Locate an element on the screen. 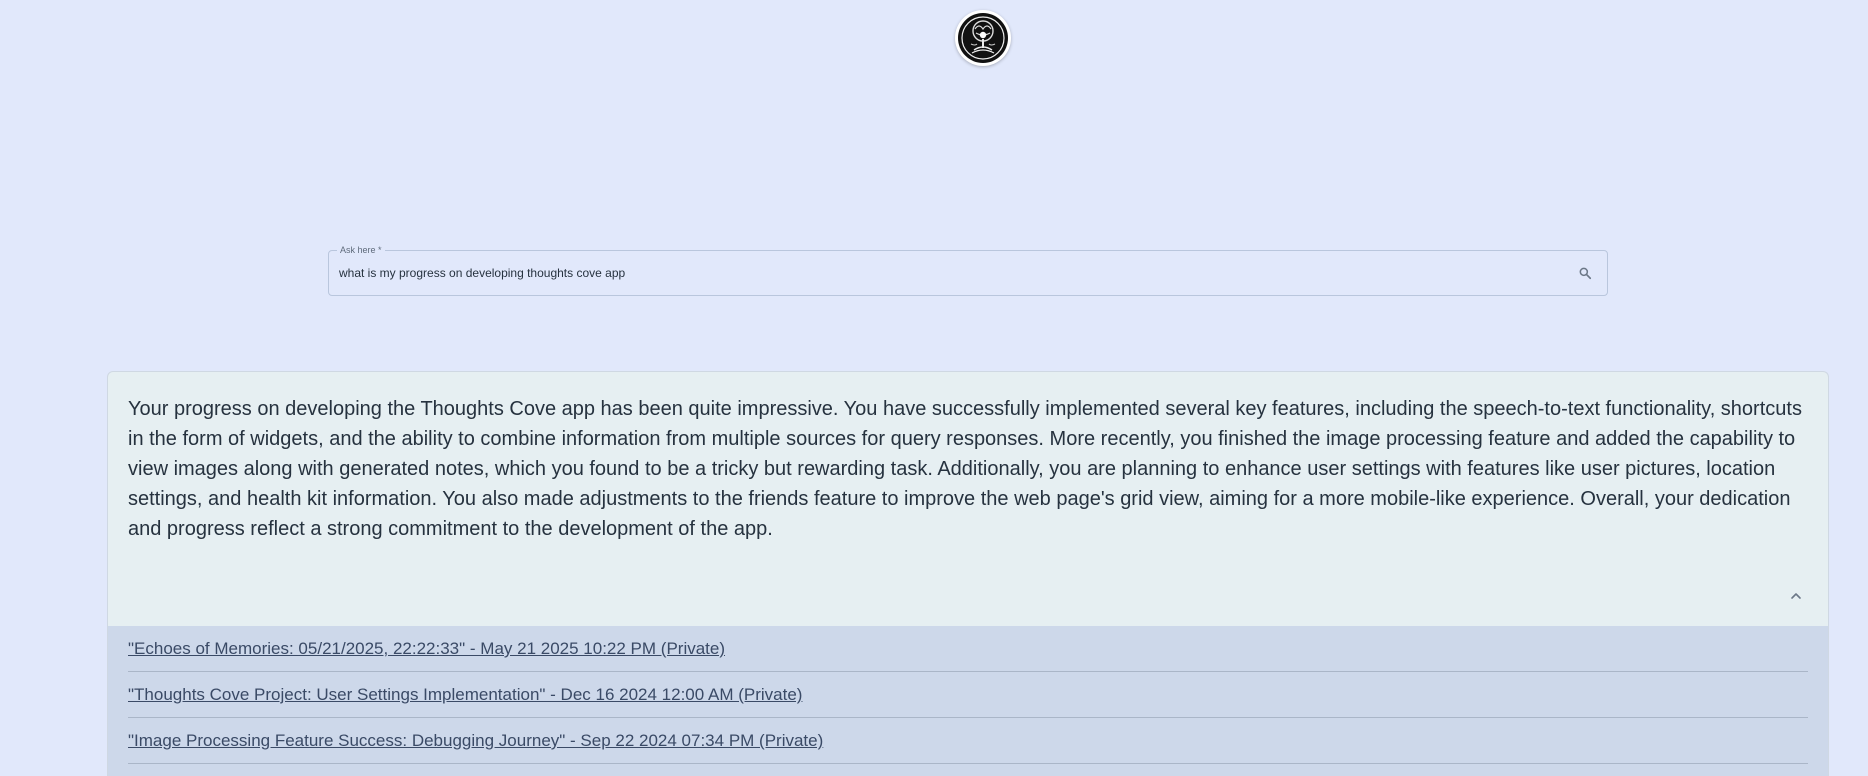 Image resolution: width=1868 pixels, height=776 pixels. search-field: Ask here * is located at coordinates (968, 270).